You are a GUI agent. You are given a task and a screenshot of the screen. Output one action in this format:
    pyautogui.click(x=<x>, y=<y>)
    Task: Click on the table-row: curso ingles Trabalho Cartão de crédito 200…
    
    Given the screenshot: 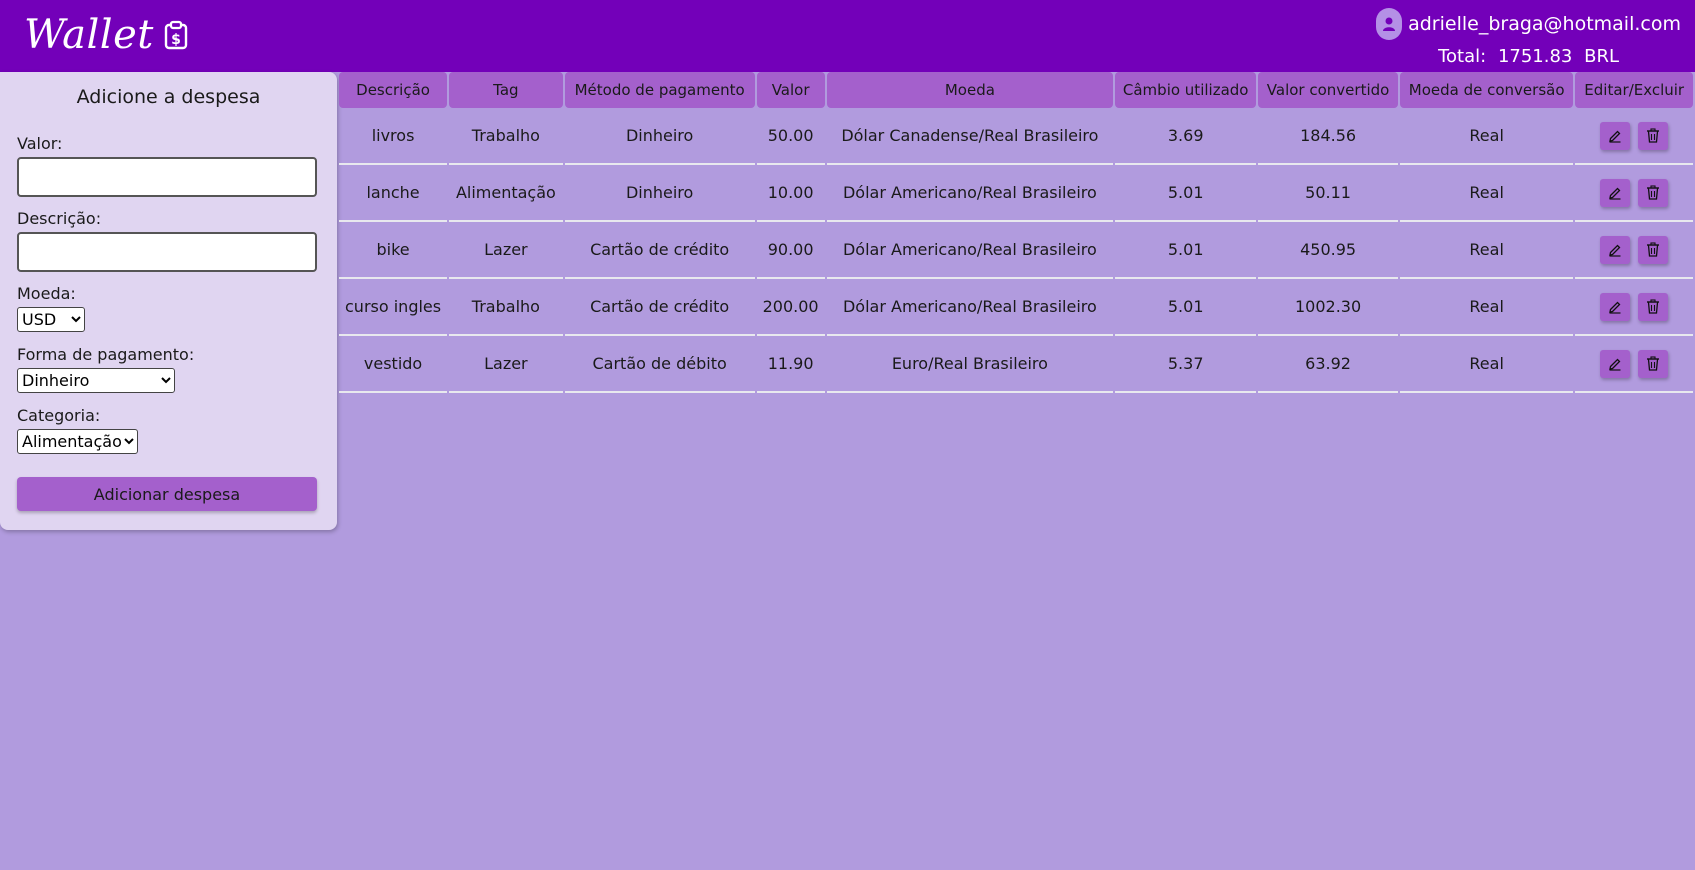 What is the action you would take?
    pyautogui.click(x=1016, y=307)
    